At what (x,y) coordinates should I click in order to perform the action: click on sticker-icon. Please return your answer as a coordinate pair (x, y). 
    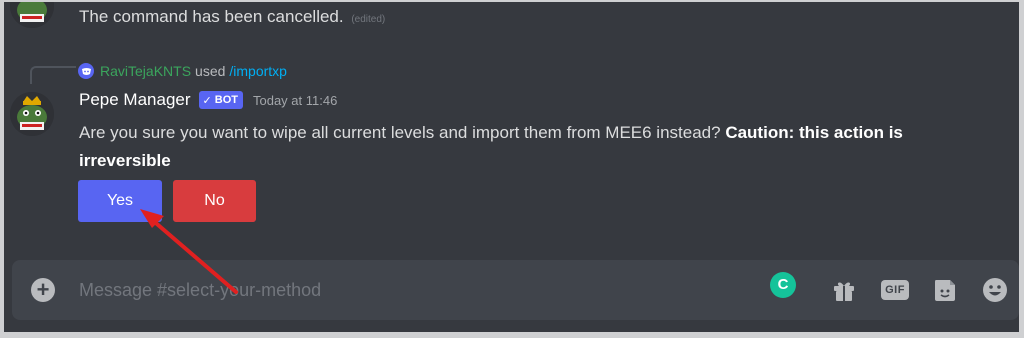
    Looking at the image, I should click on (945, 290).